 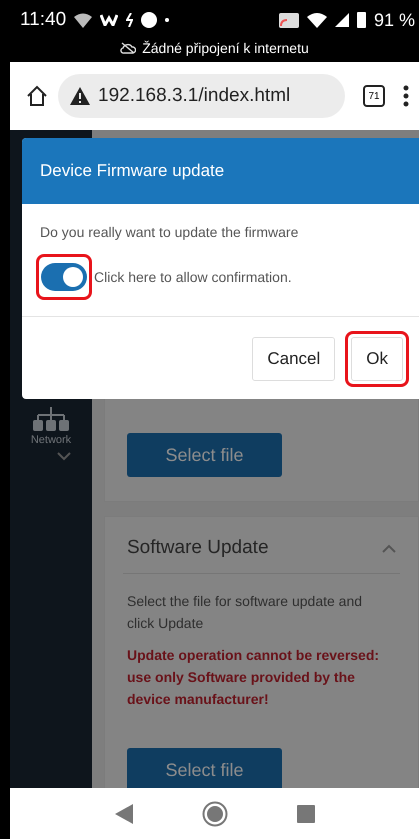 I want to click on battery-level: 91 %, so click(x=394, y=20).